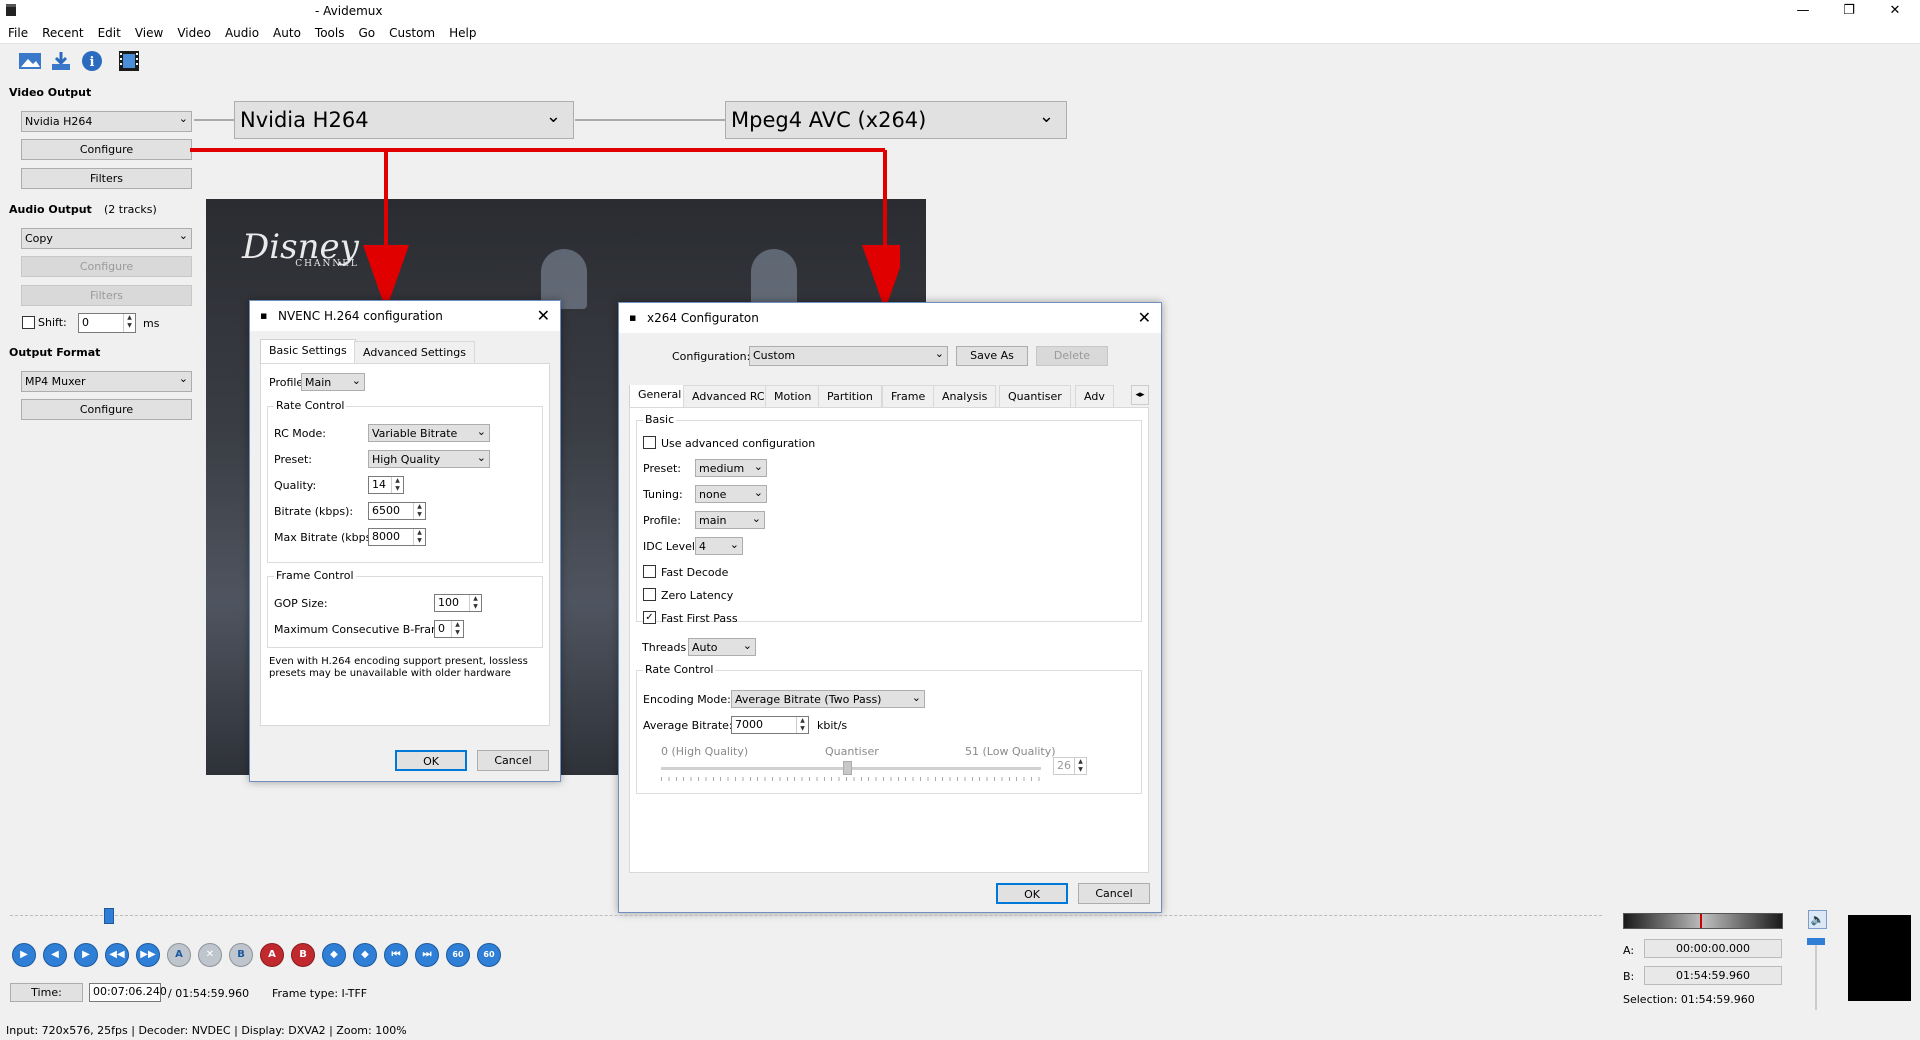 The width and height of the screenshot is (1920, 1040). What do you see at coordinates (107, 323) in the screenshot?
I see `shift-input: 0 ▲ ▼` at bounding box center [107, 323].